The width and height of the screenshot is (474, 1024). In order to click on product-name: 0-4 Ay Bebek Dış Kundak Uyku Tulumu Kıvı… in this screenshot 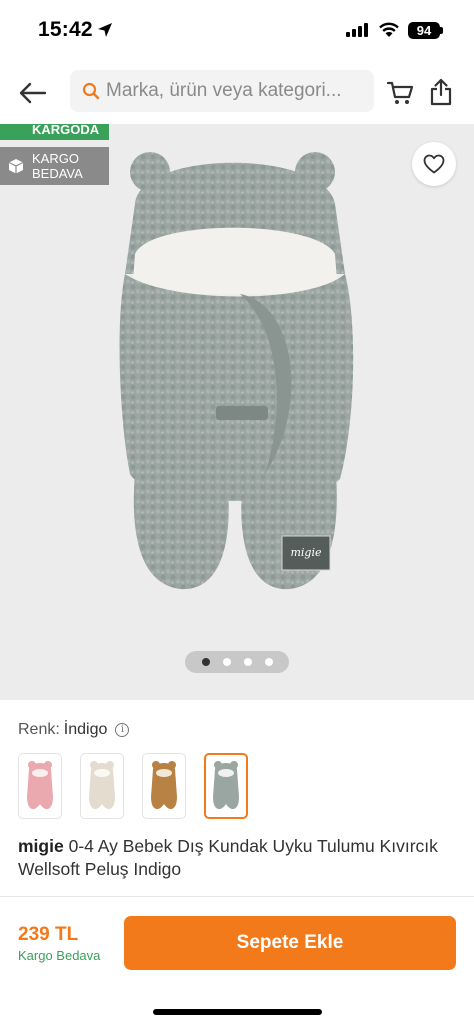, I will do `click(228, 857)`.